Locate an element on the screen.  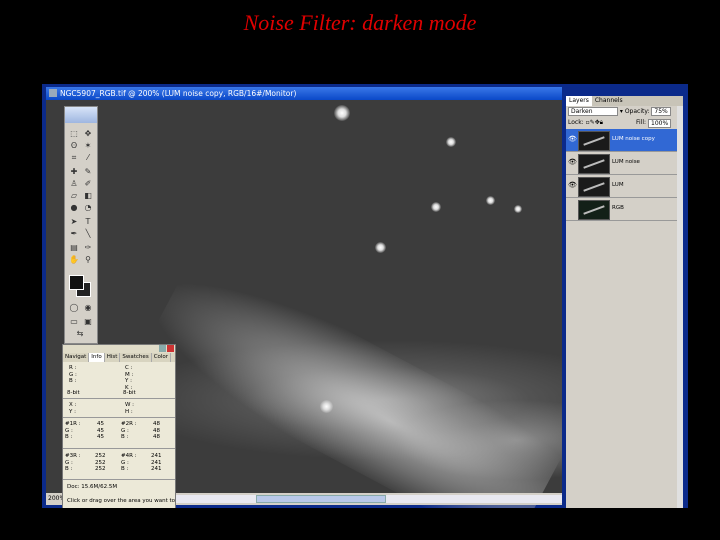
slide-title: Noise Filter: darken mode is located at coordinates (360, 22).